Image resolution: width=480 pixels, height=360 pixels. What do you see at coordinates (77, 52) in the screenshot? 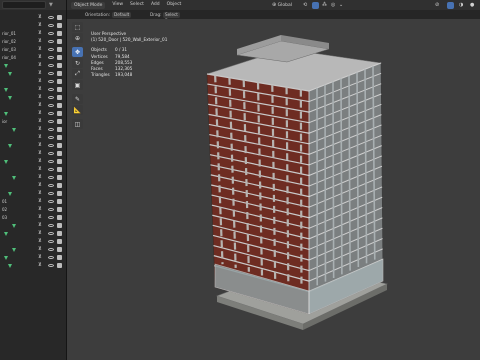
I see `move-tool: ✥` at bounding box center [77, 52].